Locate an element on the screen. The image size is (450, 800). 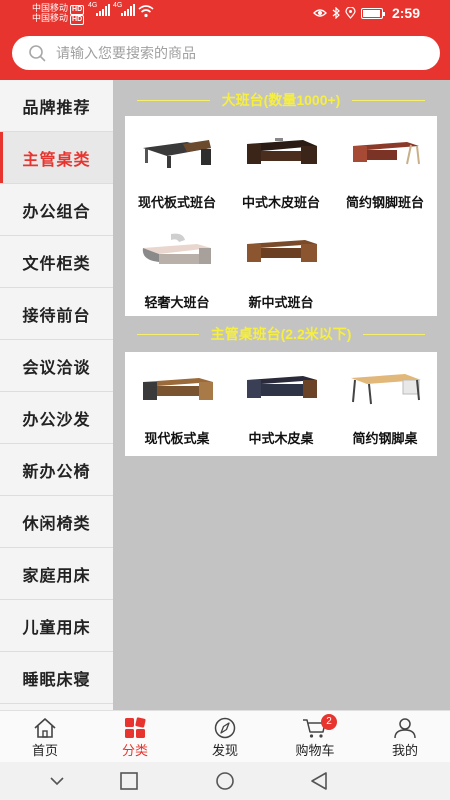
product-neo-chinese-desk: 新中式班台 is located at coordinates (281, 266).